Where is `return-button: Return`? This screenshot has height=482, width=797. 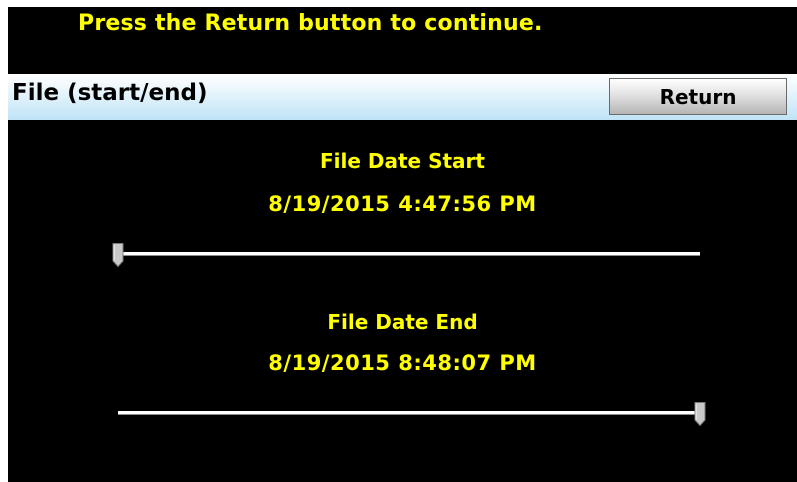
return-button: Return is located at coordinates (698, 96).